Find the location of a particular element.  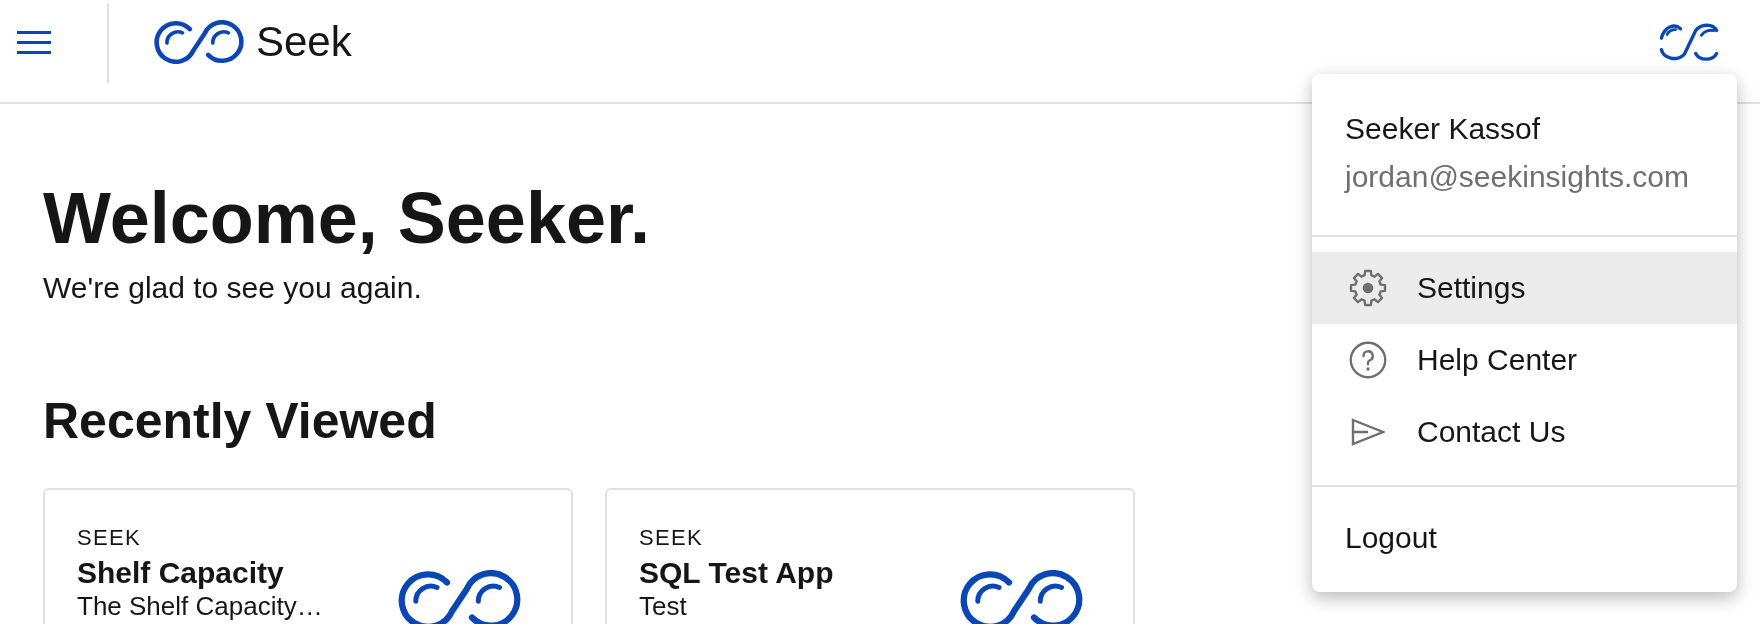

user-name: Seeker Kassof is located at coordinates (1443, 129).